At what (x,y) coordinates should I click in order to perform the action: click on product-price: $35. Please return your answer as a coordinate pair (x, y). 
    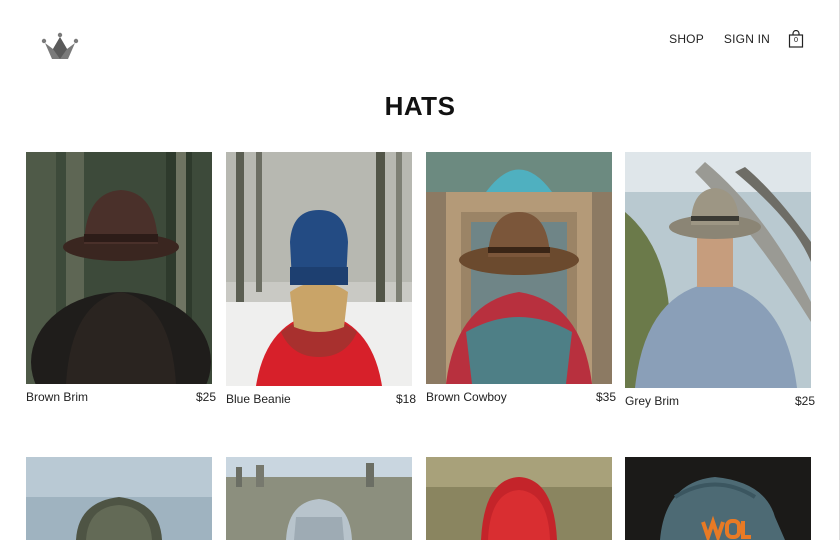
    Looking at the image, I should click on (605, 397).